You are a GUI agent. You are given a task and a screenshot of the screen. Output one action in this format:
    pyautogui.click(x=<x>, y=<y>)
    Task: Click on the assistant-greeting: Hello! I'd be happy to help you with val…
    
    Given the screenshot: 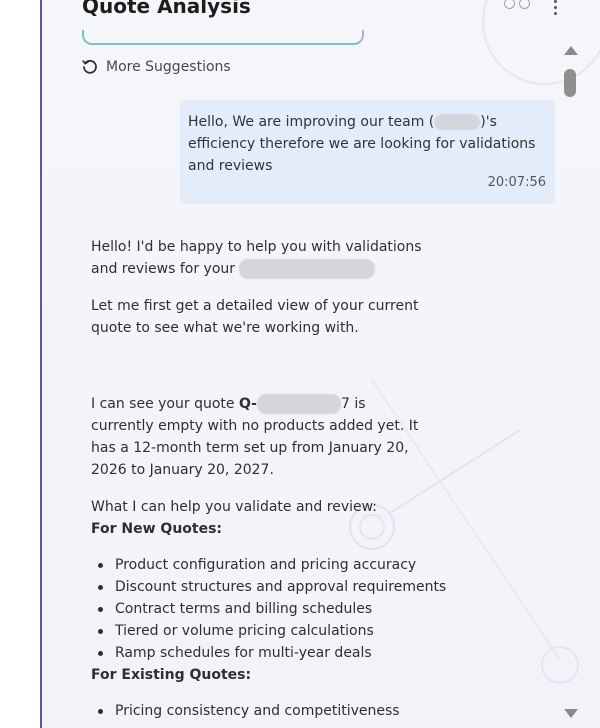 What is the action you would take?
    pyautogui.click(x=256, y=259)
    